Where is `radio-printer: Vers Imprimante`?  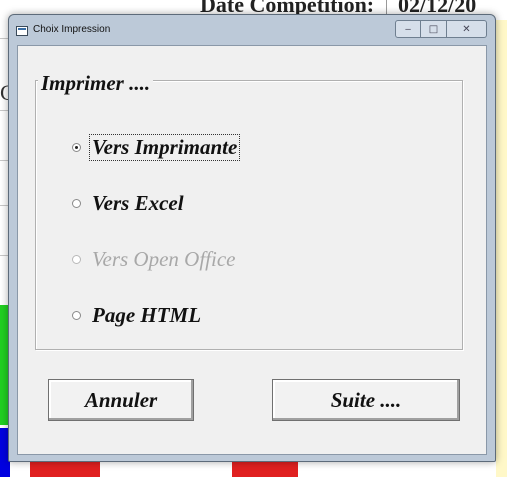 radio-printer: Vers Imprimante is located at coordinates (156, 147).